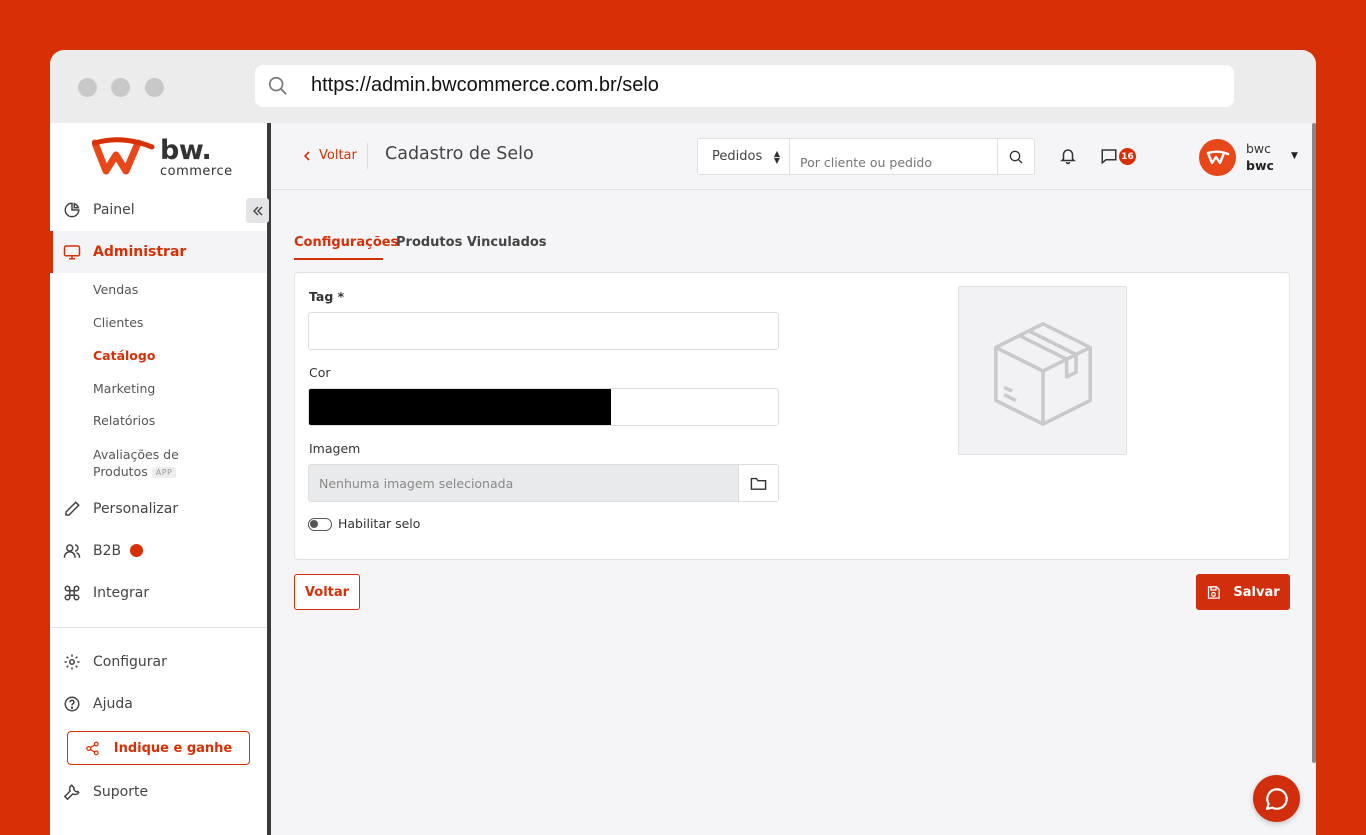 The image size is (1366, 835). Describe the element at coordinates (543, 483) in the screenshot. I see `image-file-input: Nenhuma imagem selecionada` at that location.